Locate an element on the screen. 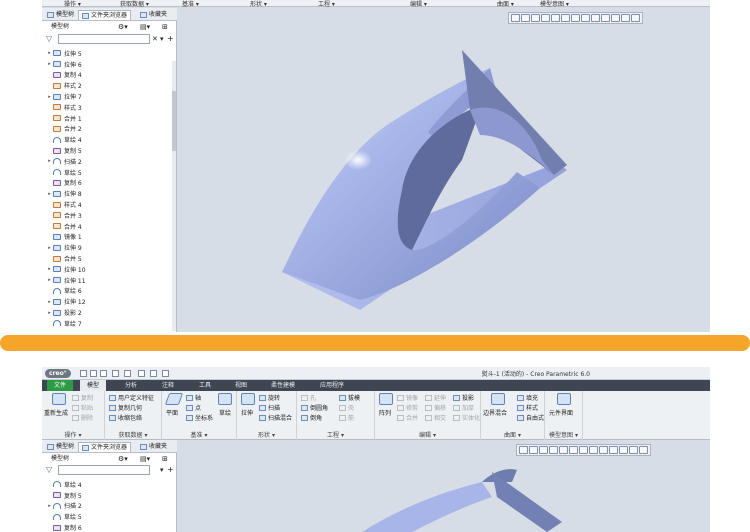  component-interface-button: 元件界面 is located at coordinates (561, 412).